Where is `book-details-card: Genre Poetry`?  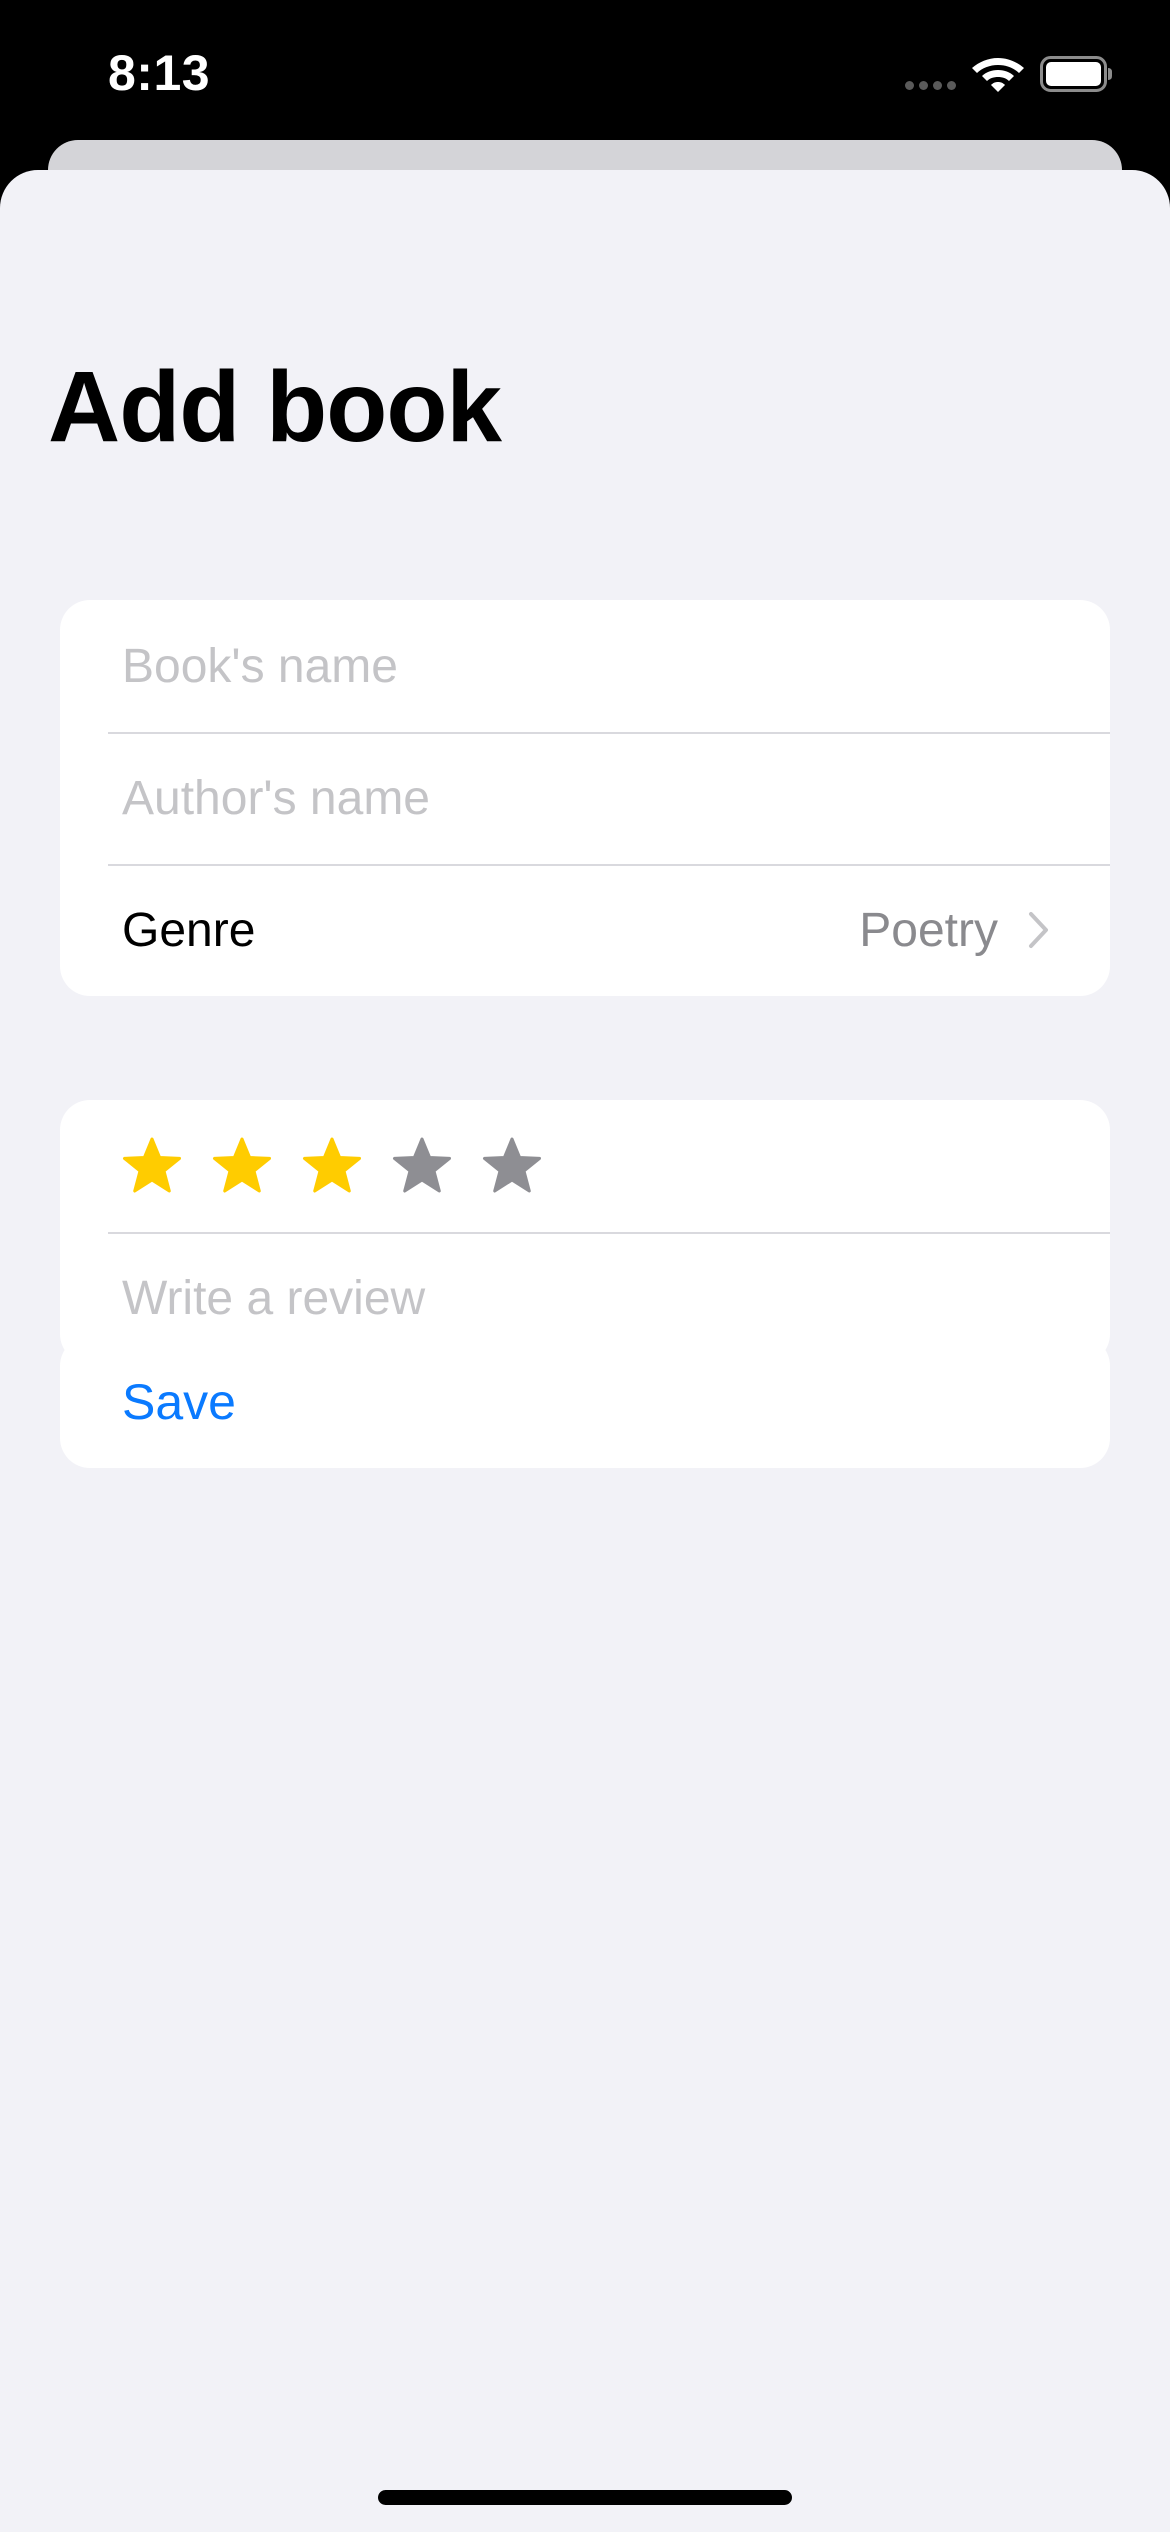 book-details-card: Genre Poetry is located at coordinates (585, 798).